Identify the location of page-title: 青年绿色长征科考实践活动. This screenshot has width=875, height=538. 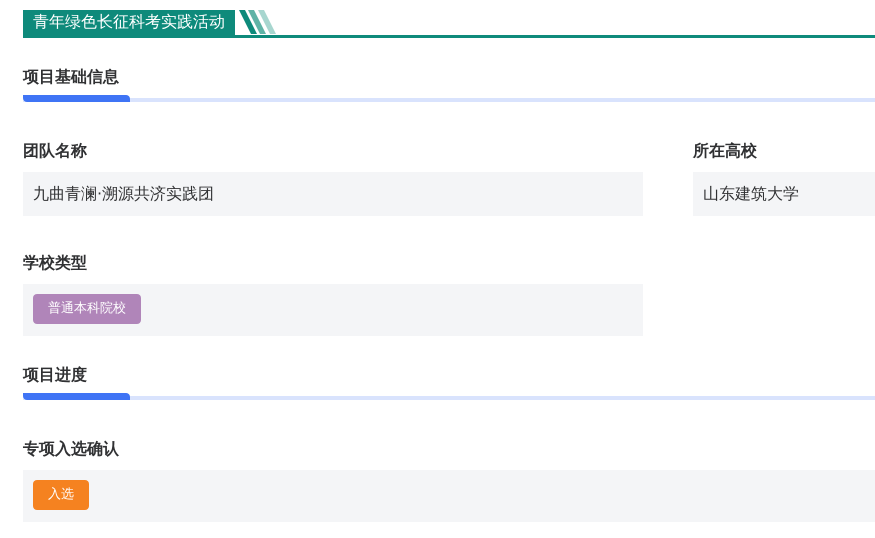
(129, 22).